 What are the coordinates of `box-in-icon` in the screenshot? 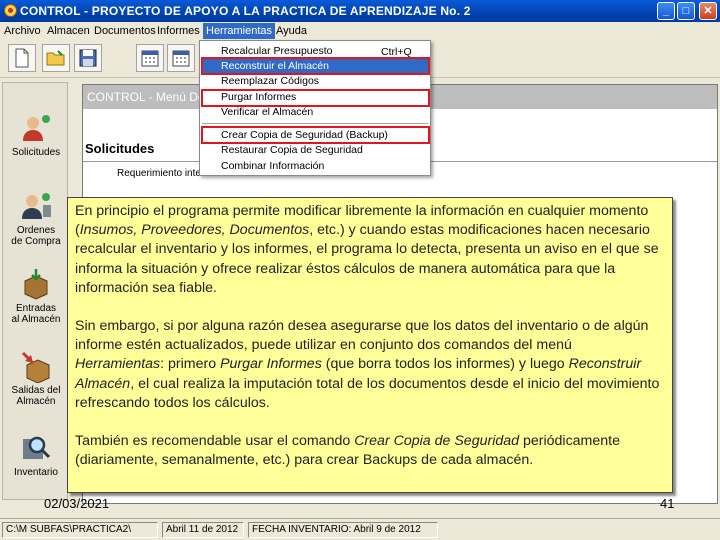 It's located at (36, 284).